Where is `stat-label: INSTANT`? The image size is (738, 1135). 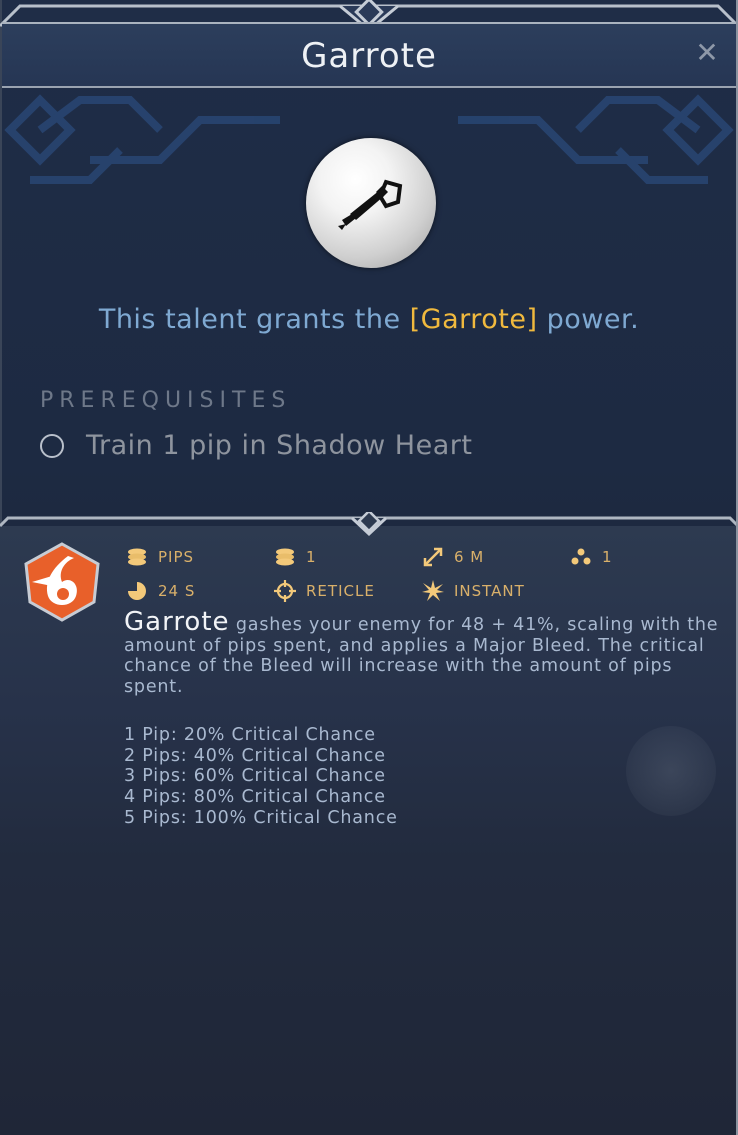
stat-label: INSTANT is located at coordinates (489, 591).